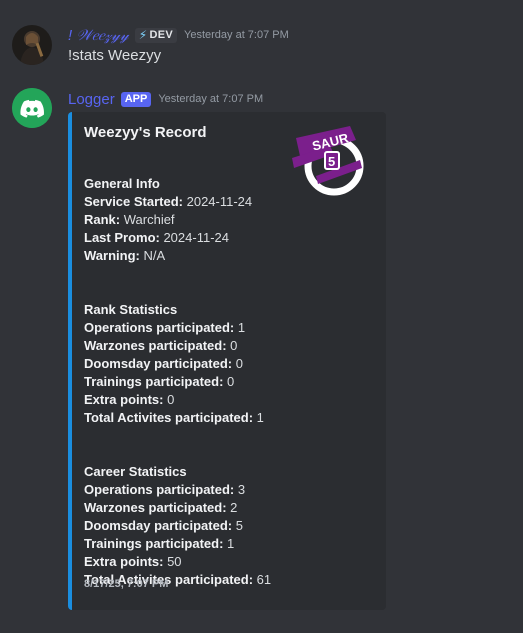 Image resolution: width=523 pixels, height=633 pixels. Describe the element at coordinates (163, 363) in the screenshot. I see `stat-line: Doomsday participated: 0` at that location.